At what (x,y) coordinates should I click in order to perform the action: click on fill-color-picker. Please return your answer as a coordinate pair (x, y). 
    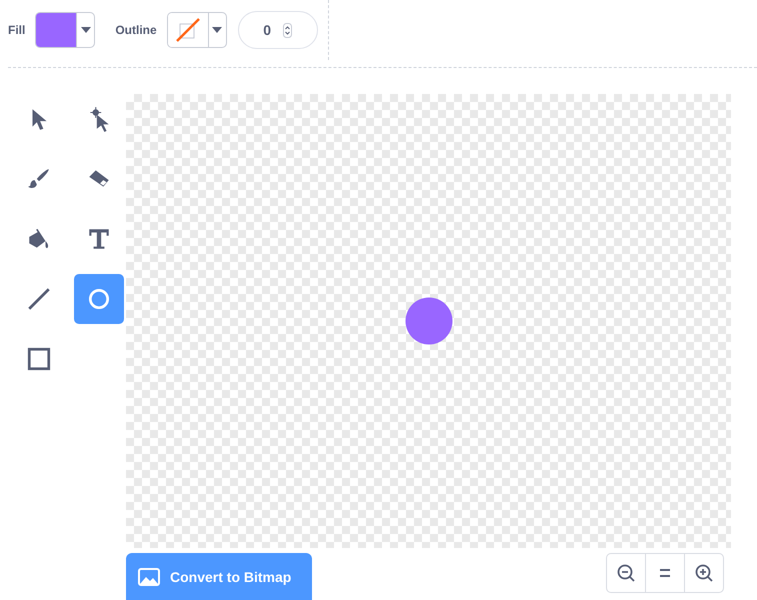
    Looking at the image, I should click on (65, 30).